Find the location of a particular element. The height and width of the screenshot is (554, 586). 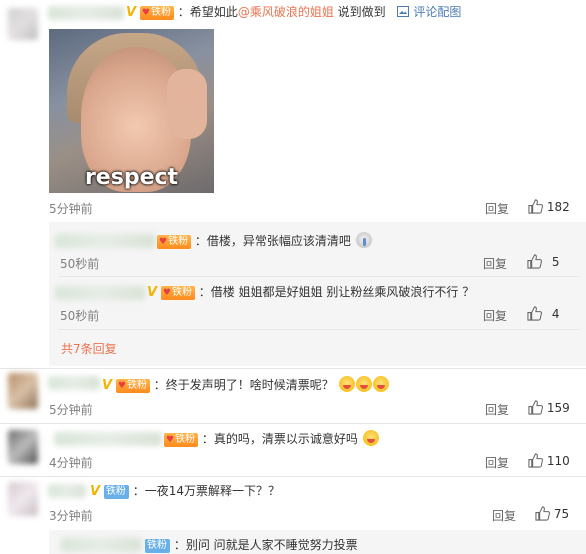

comment-text: ：真的吗，清票以示诚意好吗 is located at coordinates (279, 439).